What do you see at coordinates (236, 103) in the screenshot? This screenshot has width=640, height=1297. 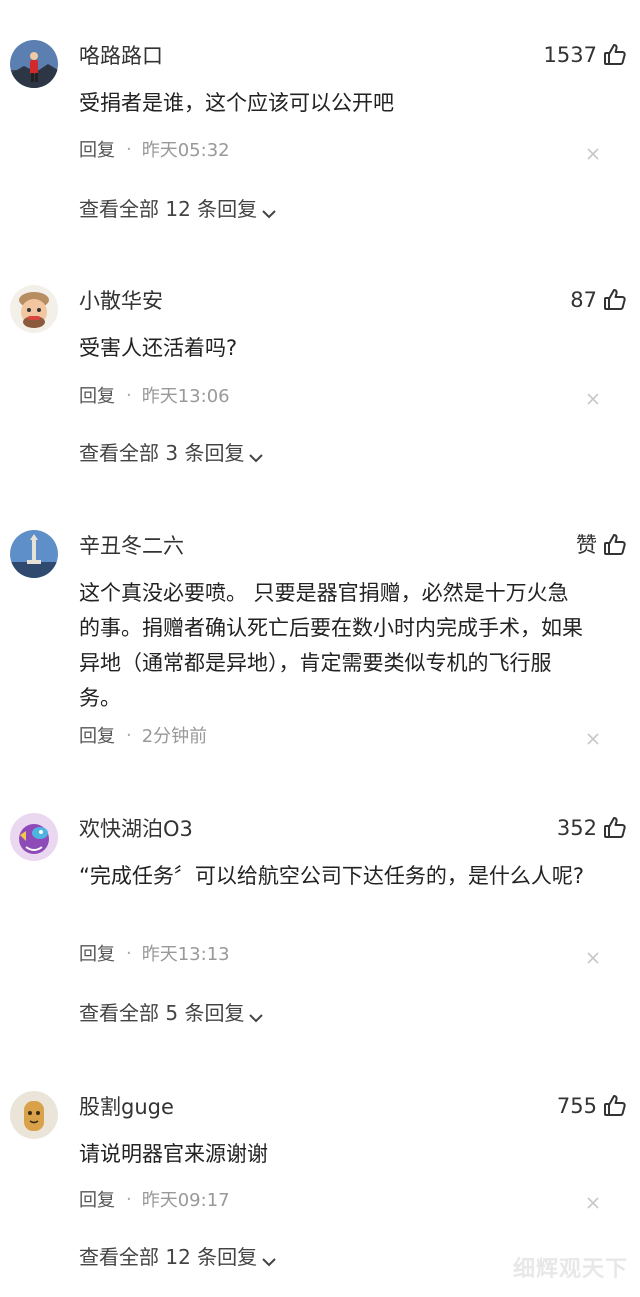 I see `comment-text: 受捐者是谁，这个应该可以公开吧` at bounding box center [236, 103].